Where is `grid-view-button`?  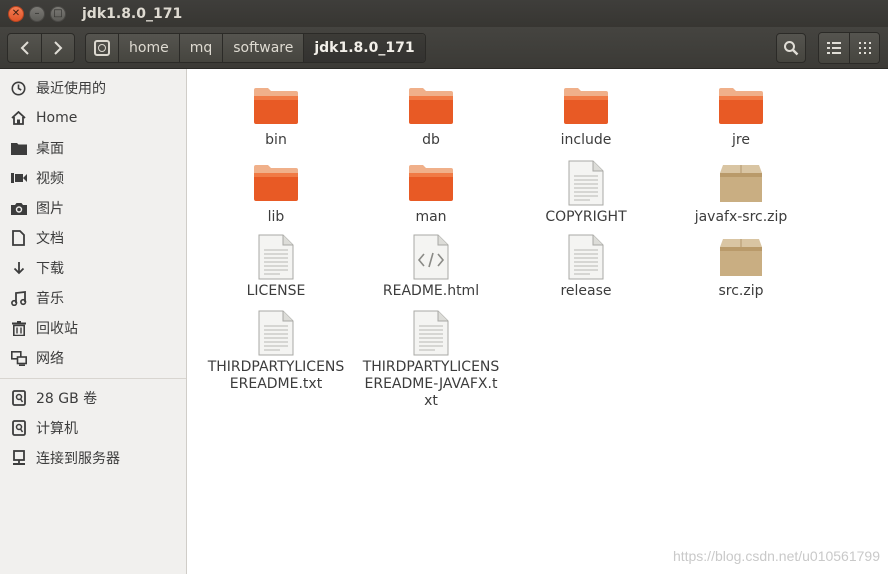 grid-view-button is located at coordinates (864, 47).